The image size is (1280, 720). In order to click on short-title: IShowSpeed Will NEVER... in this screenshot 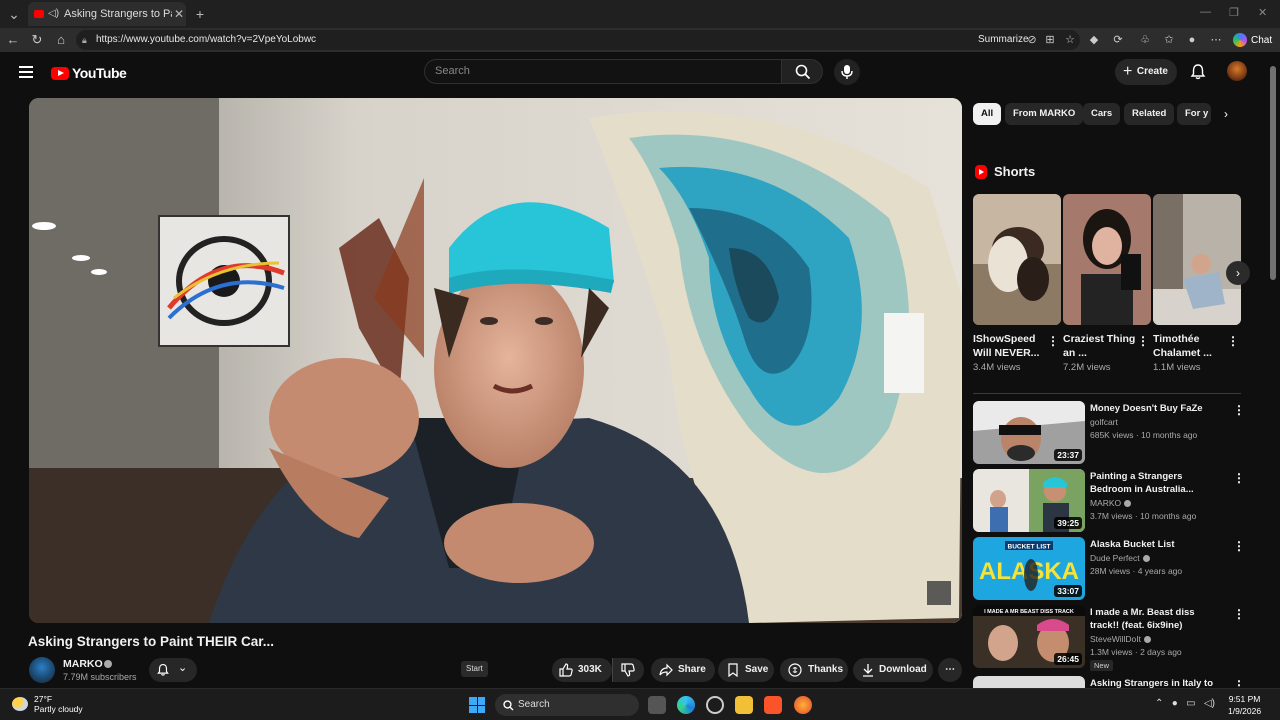, I will do `click(1011, 346)`.